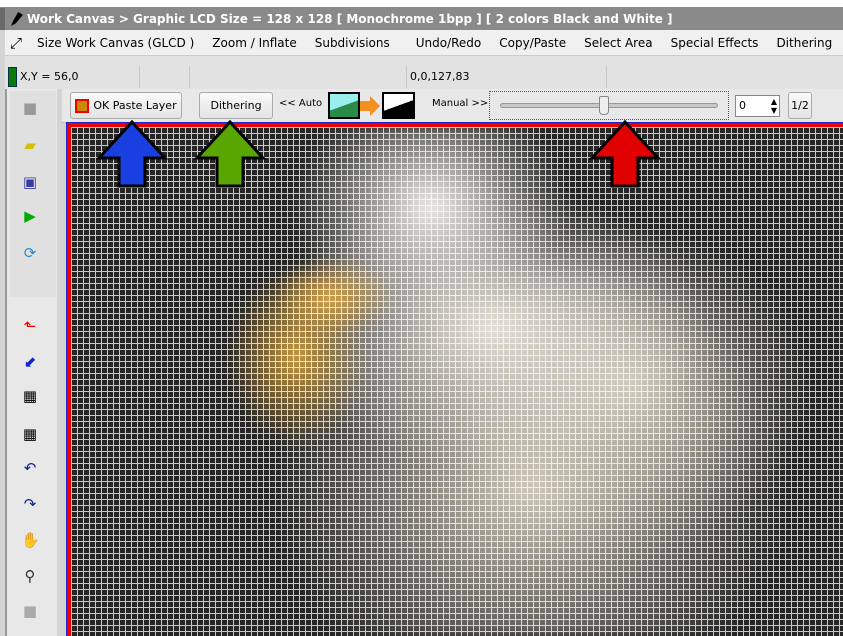  I want to click on selection-rect: 0,0,127,83, so click(507, 77).